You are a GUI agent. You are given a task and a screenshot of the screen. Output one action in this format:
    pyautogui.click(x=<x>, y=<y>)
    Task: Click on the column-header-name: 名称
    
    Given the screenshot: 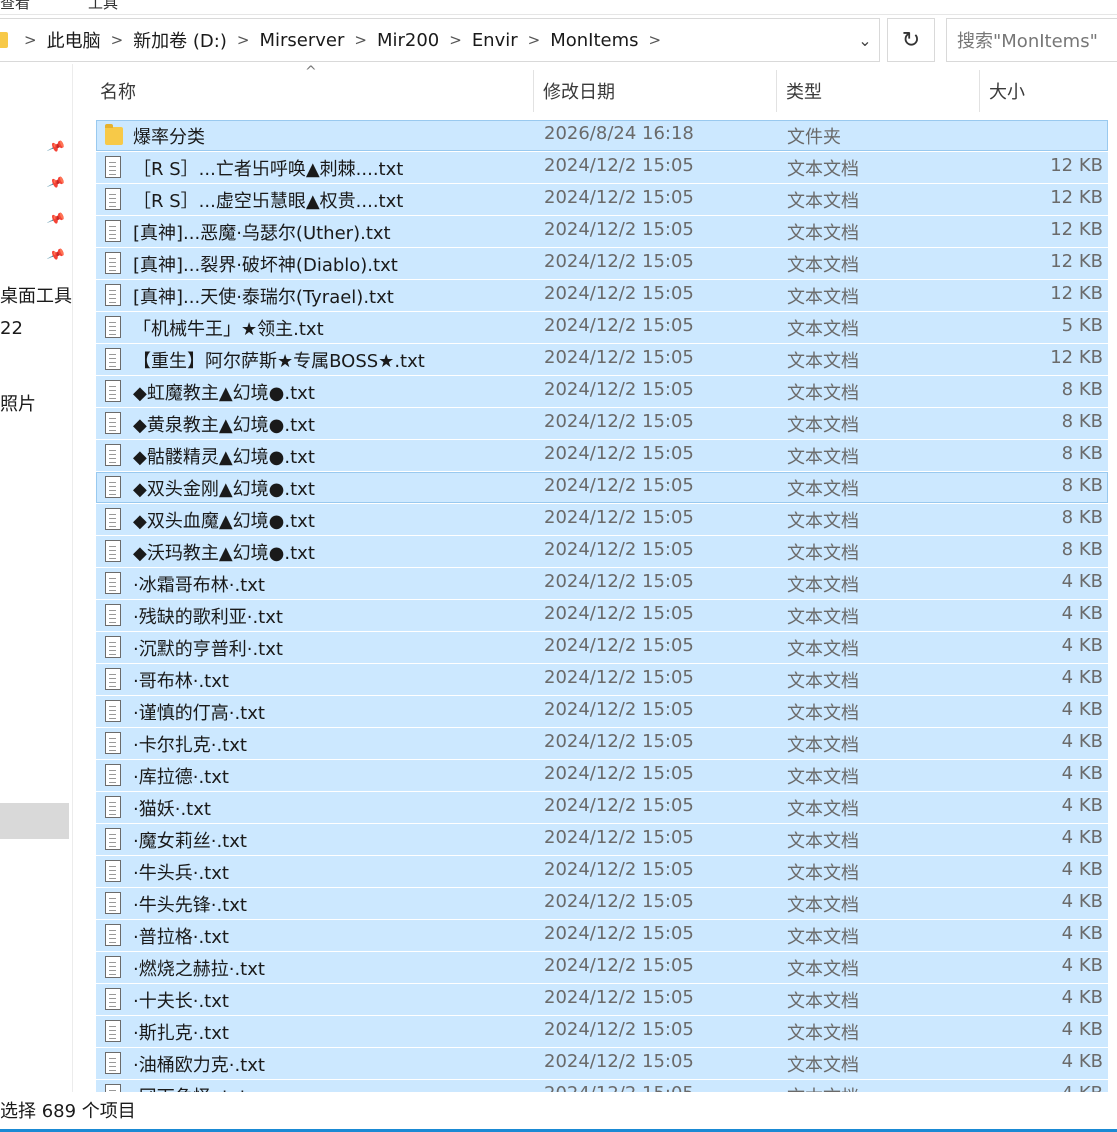 What is the action you would take?
    pyautogui.click(x=315, y=91)
    